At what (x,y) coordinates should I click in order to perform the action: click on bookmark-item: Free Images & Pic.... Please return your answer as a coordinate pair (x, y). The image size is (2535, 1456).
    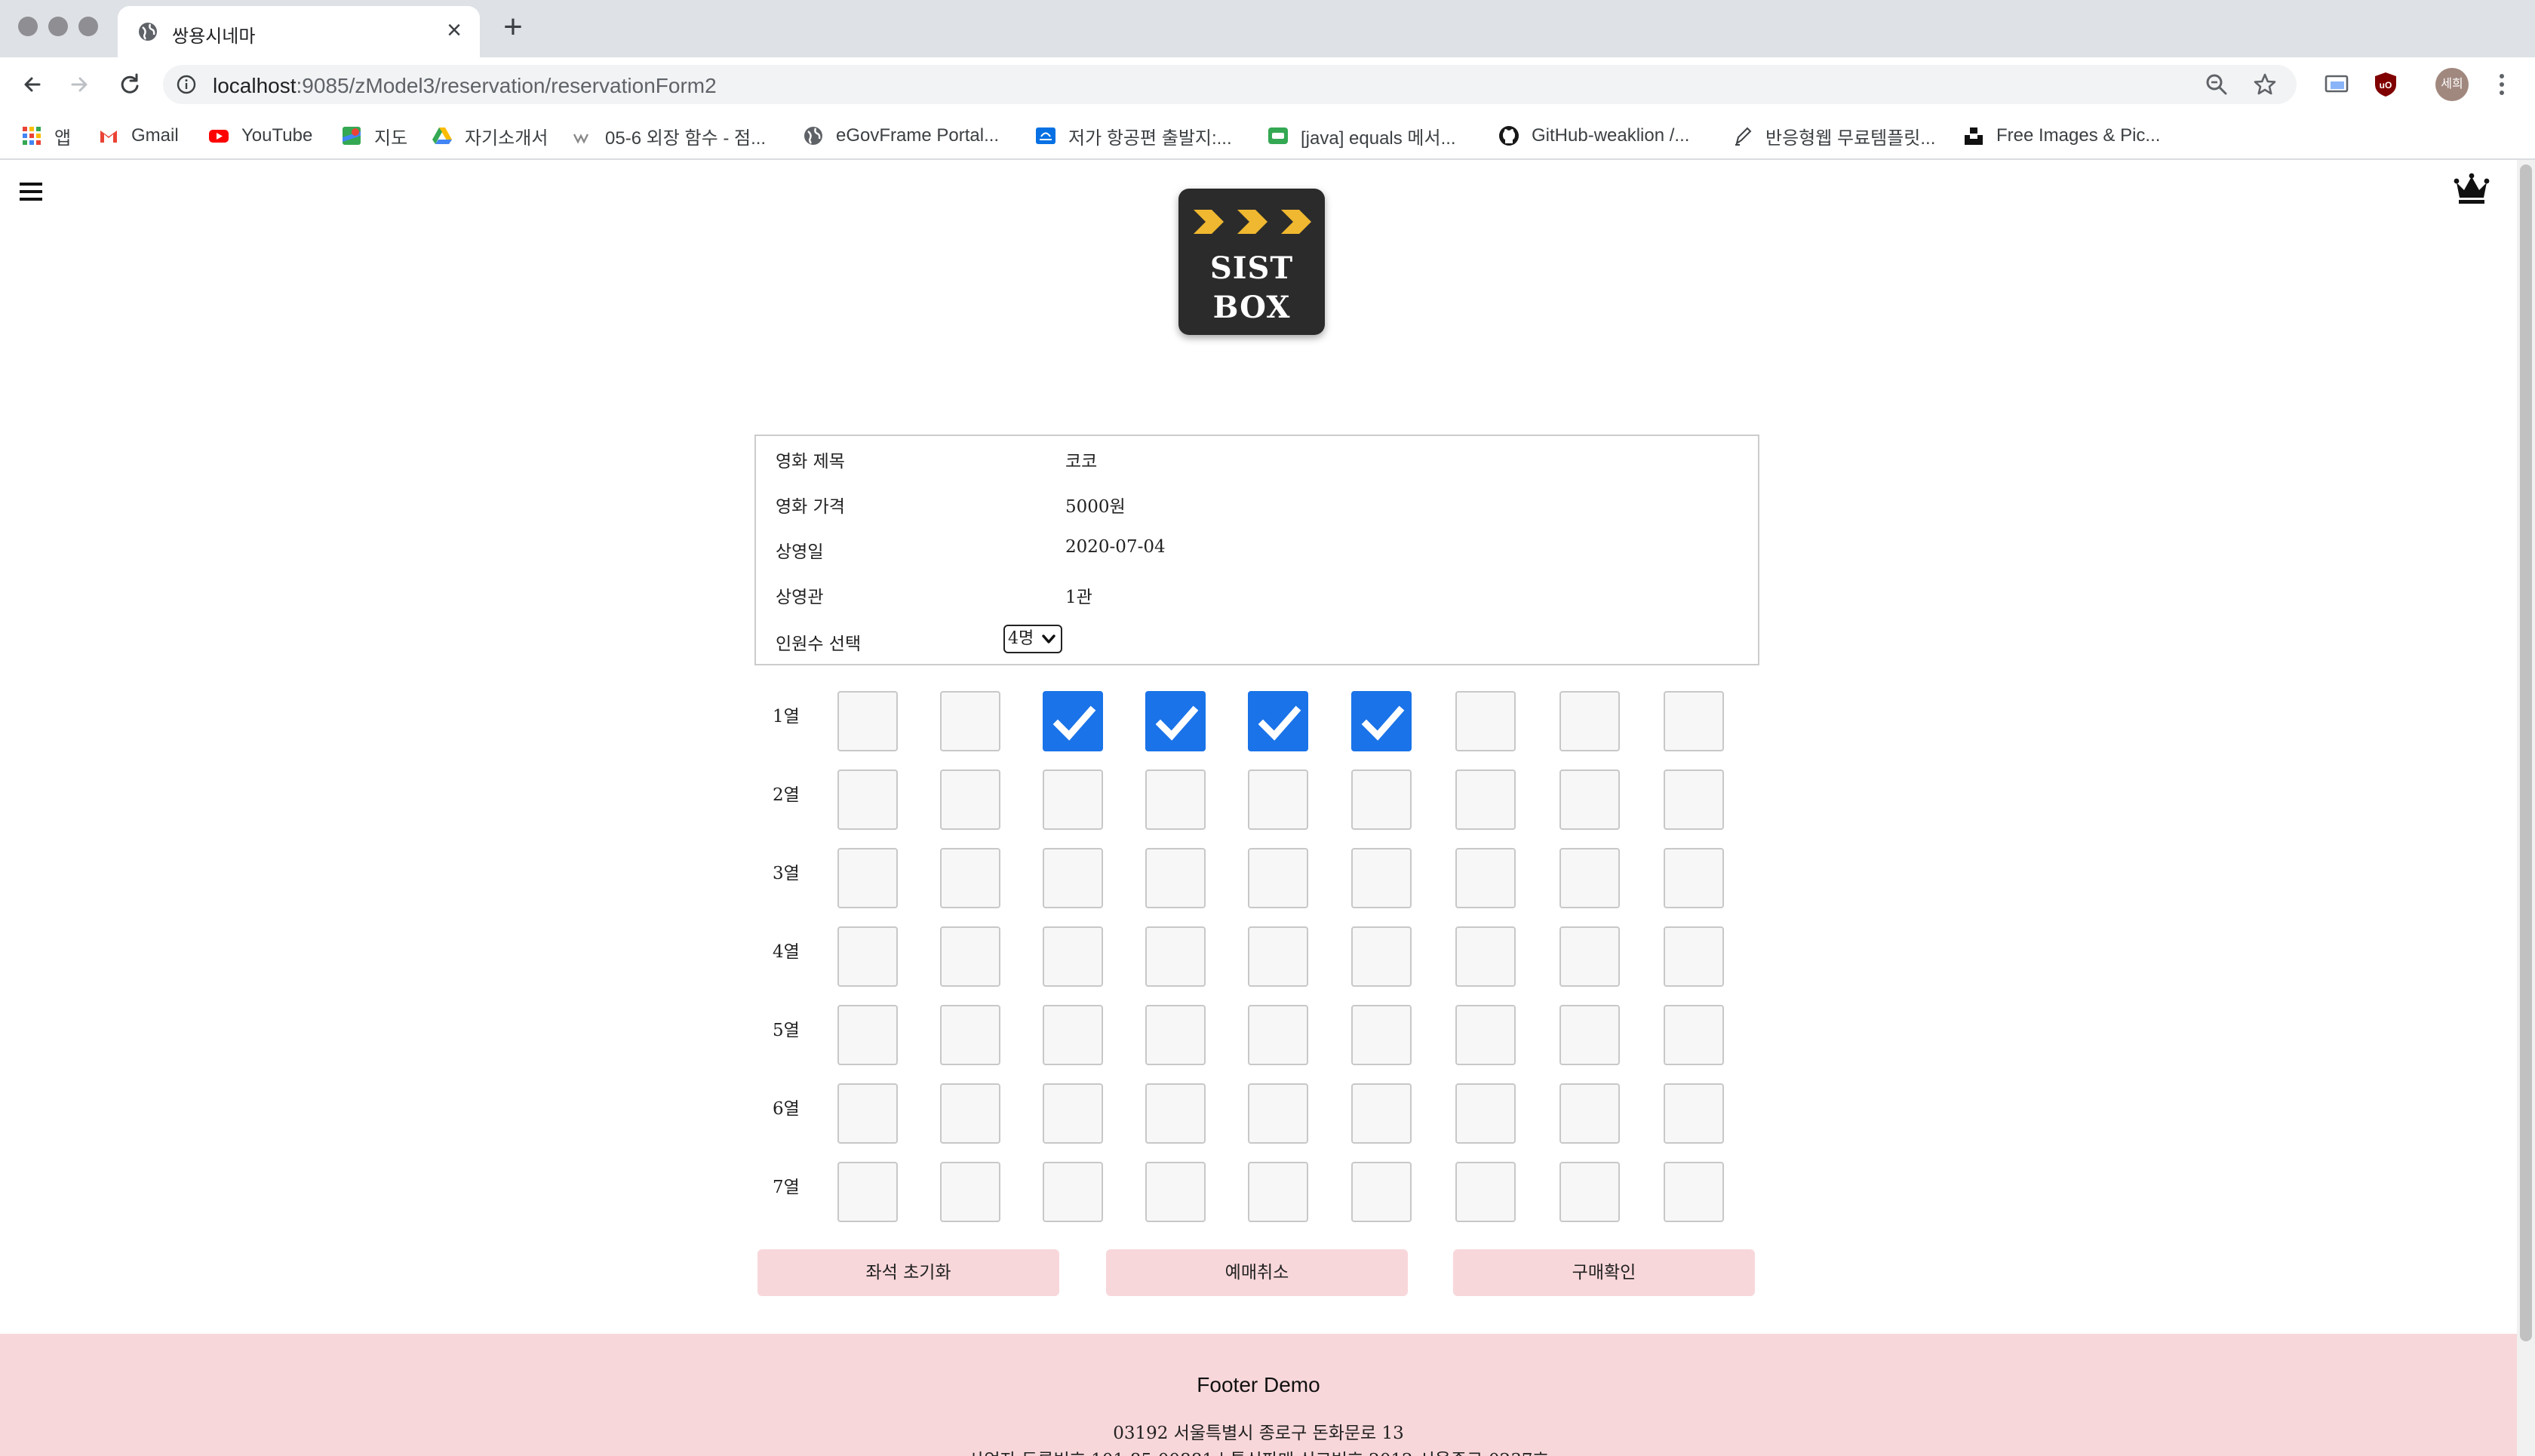
    Looking at the image, I should click on (2061, 136).